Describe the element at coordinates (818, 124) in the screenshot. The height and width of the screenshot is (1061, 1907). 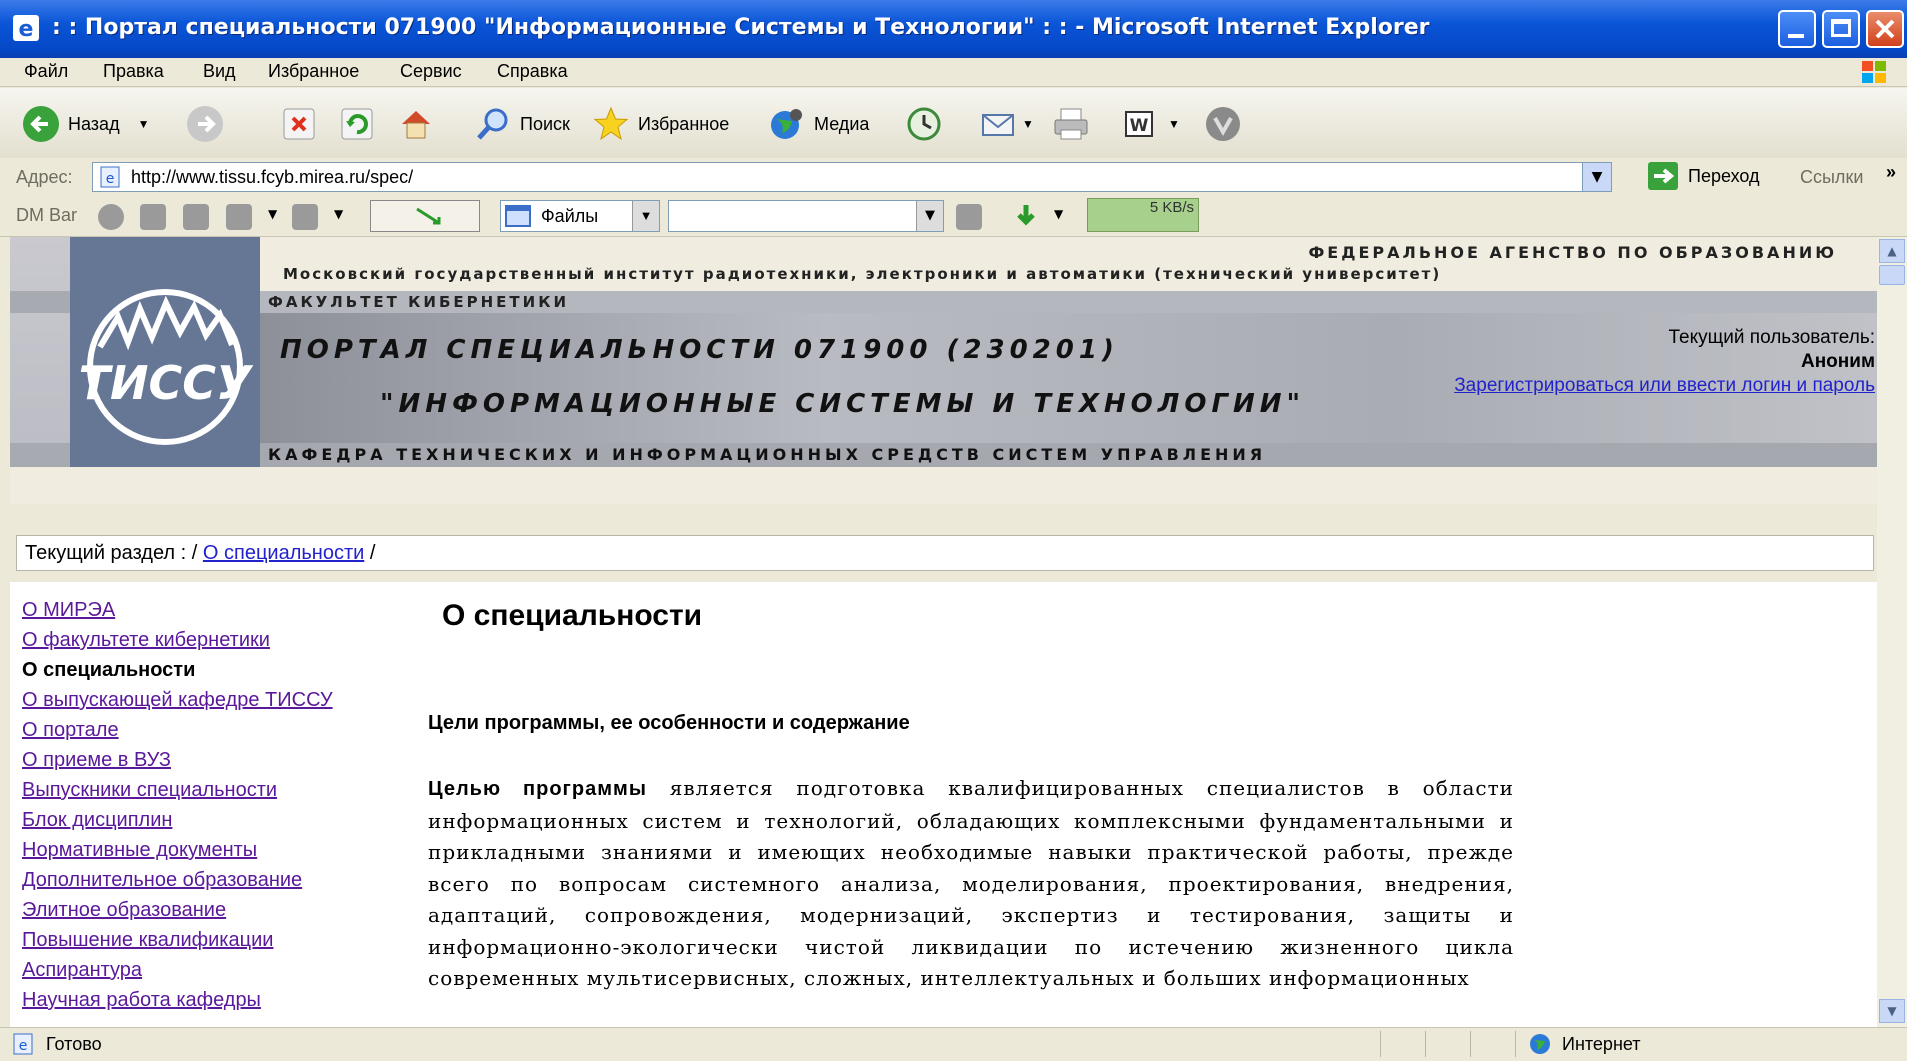
I see `media-button: Медиа` at that location.